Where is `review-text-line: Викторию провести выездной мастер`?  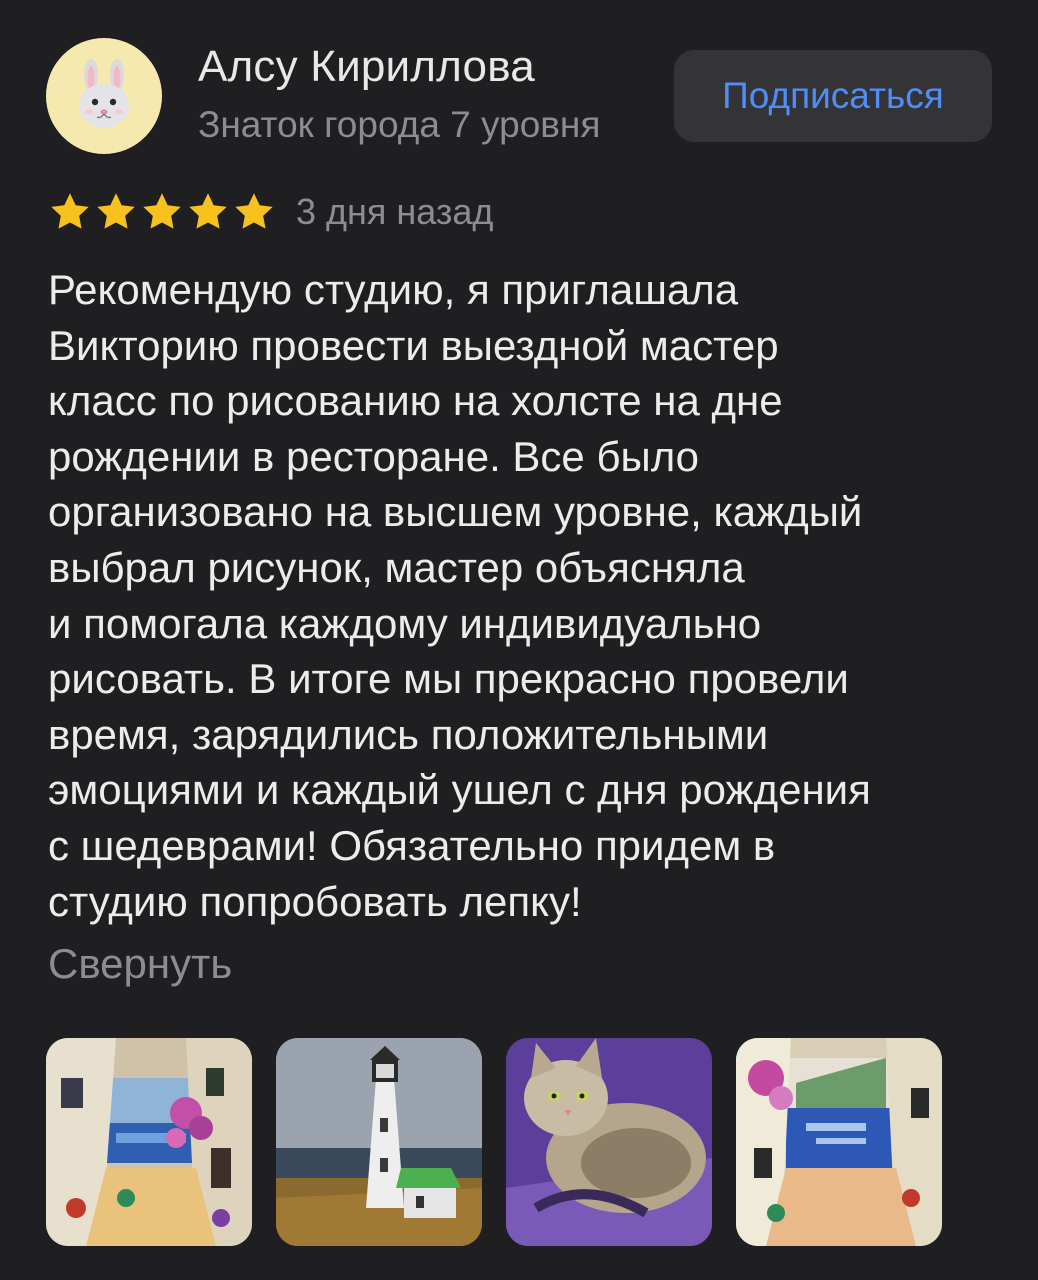 review-text-line: Викторию провести выездной мастер is located at coordinates (413, 345).